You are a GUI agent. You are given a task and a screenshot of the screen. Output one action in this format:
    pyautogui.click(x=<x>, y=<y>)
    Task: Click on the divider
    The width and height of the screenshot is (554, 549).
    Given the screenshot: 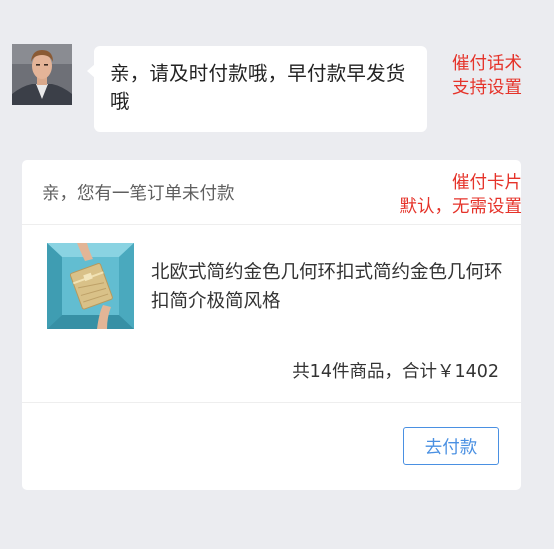 What is the action you would take?
    pyautogui.click(x=271, y=402)
    